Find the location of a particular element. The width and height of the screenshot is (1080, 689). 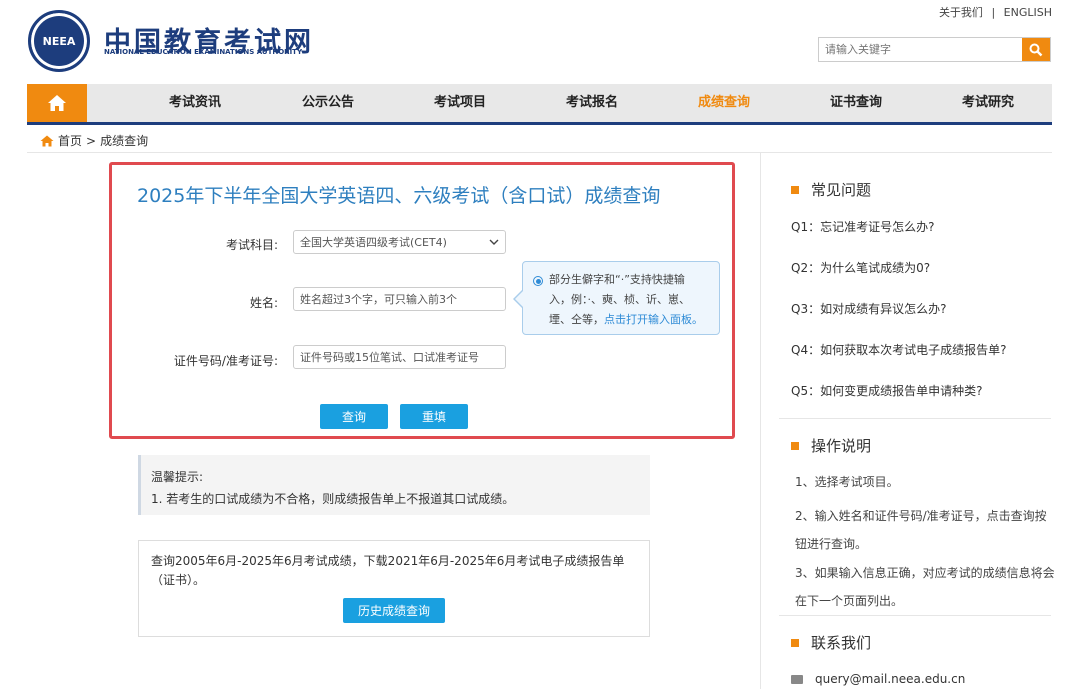

id-label: 证件号码/准考证号: is located at coordinates (225, 361).